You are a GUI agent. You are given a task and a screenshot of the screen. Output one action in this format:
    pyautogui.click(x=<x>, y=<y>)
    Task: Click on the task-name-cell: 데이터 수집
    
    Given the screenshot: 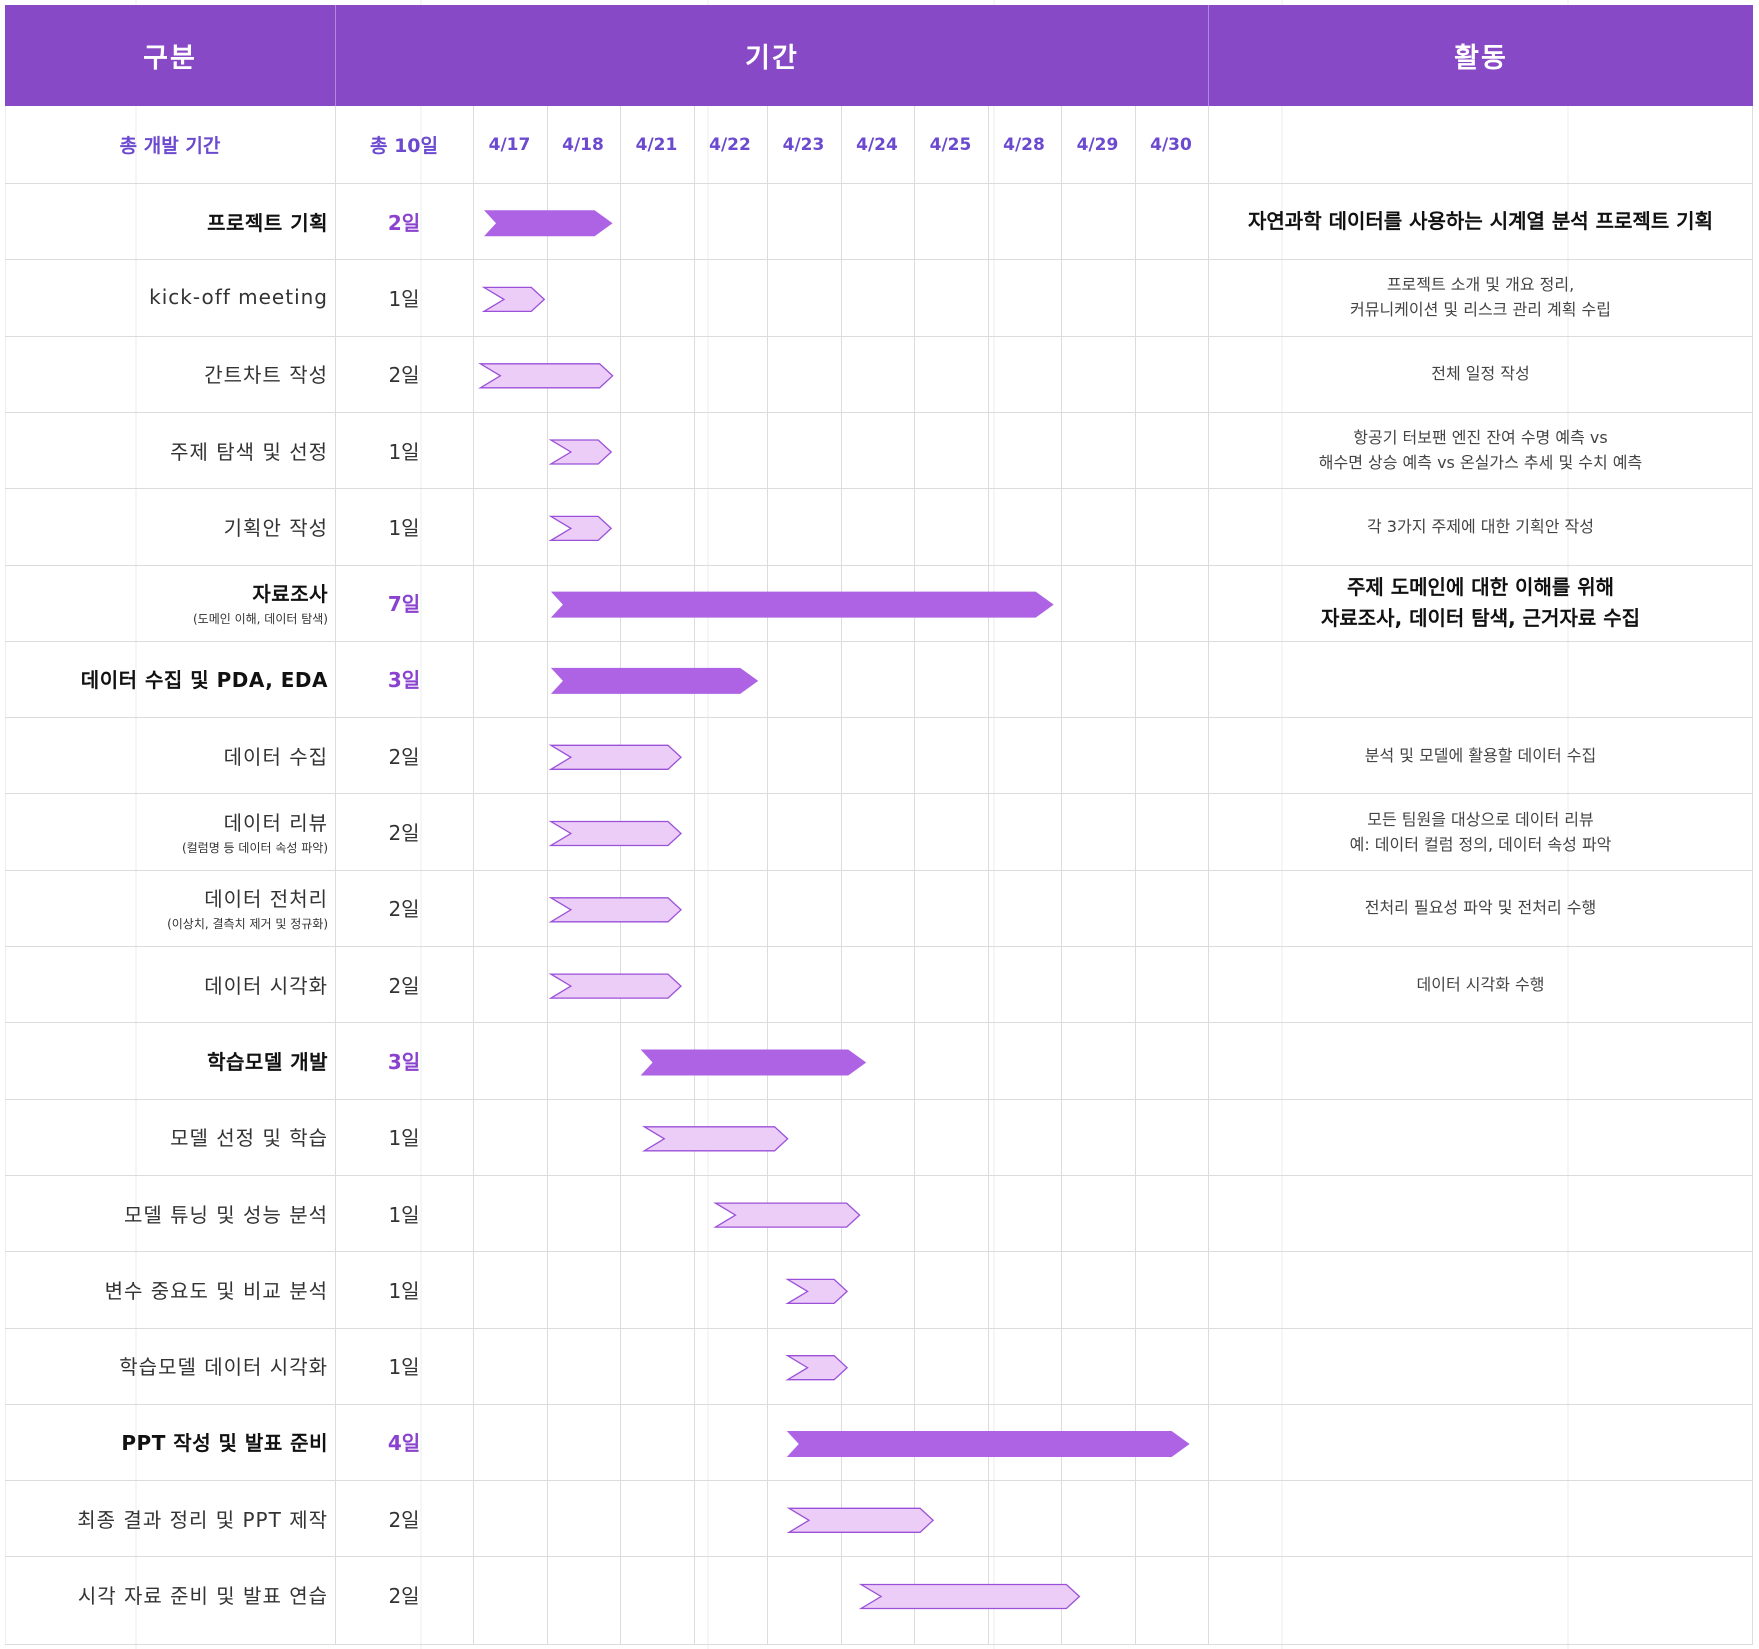 What is the action you would take?
    pyautogui.click(x=170, y=755)
    